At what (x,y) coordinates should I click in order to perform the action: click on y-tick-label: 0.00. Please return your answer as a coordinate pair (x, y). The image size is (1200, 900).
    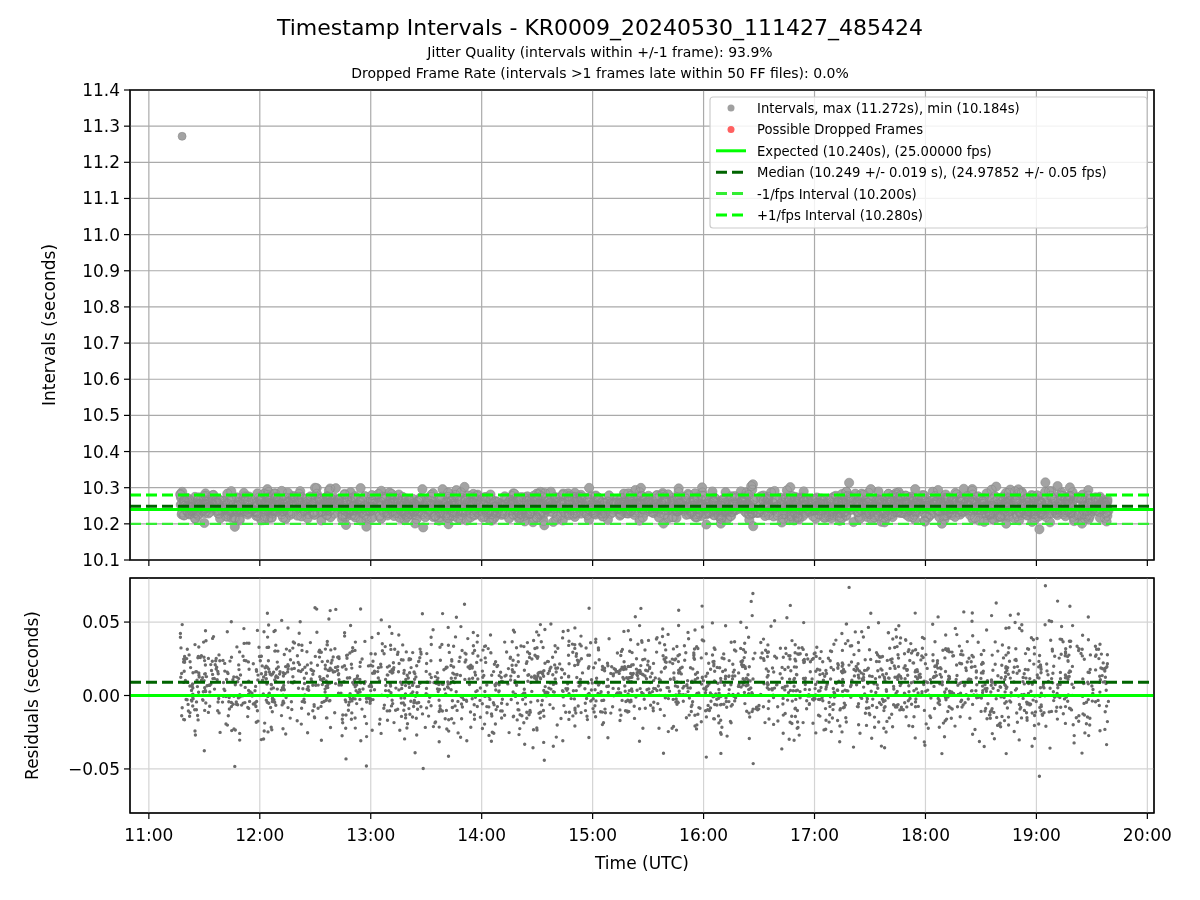
    Looking at the image, I should click on (101, 695).